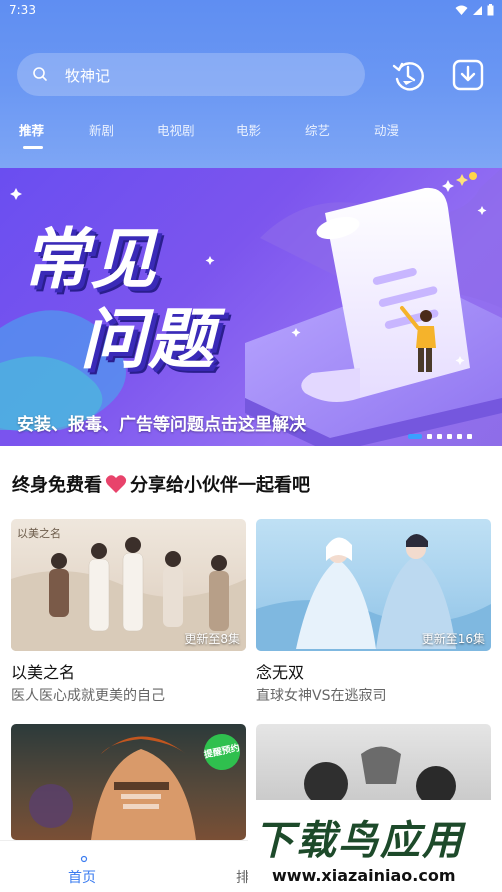 The image size is (502, 892). What do you see at coordinates (461, 10) in the screenshot?
I see `wifi-icon` at bounding box center [461, 10].